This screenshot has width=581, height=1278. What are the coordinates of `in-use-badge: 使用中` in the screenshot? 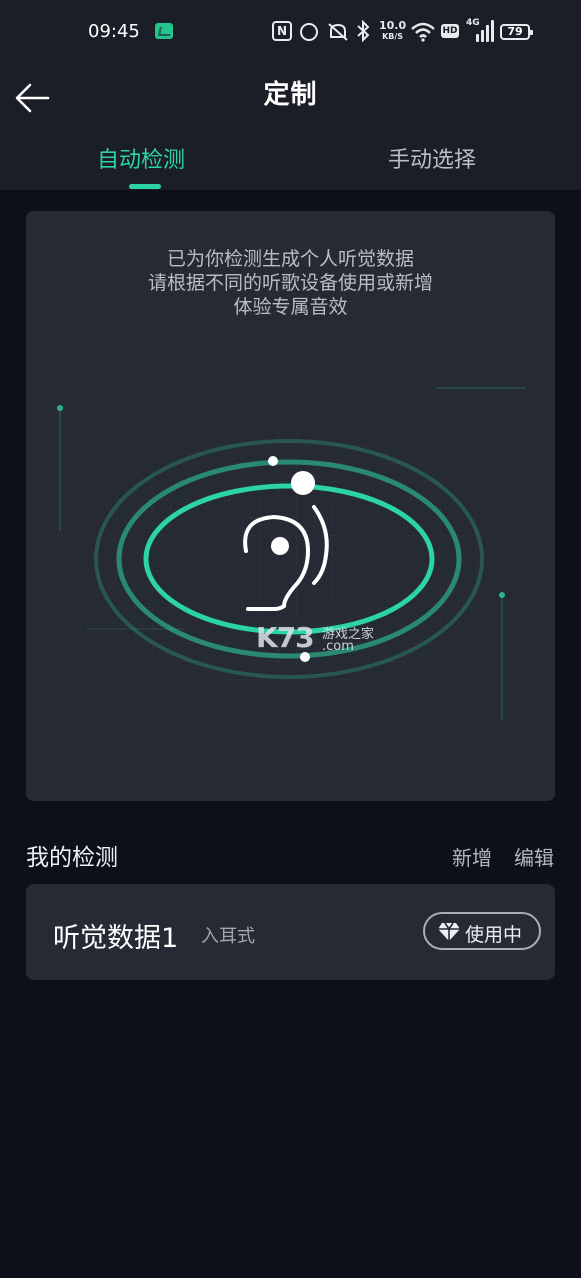 It's located at (482, 931).